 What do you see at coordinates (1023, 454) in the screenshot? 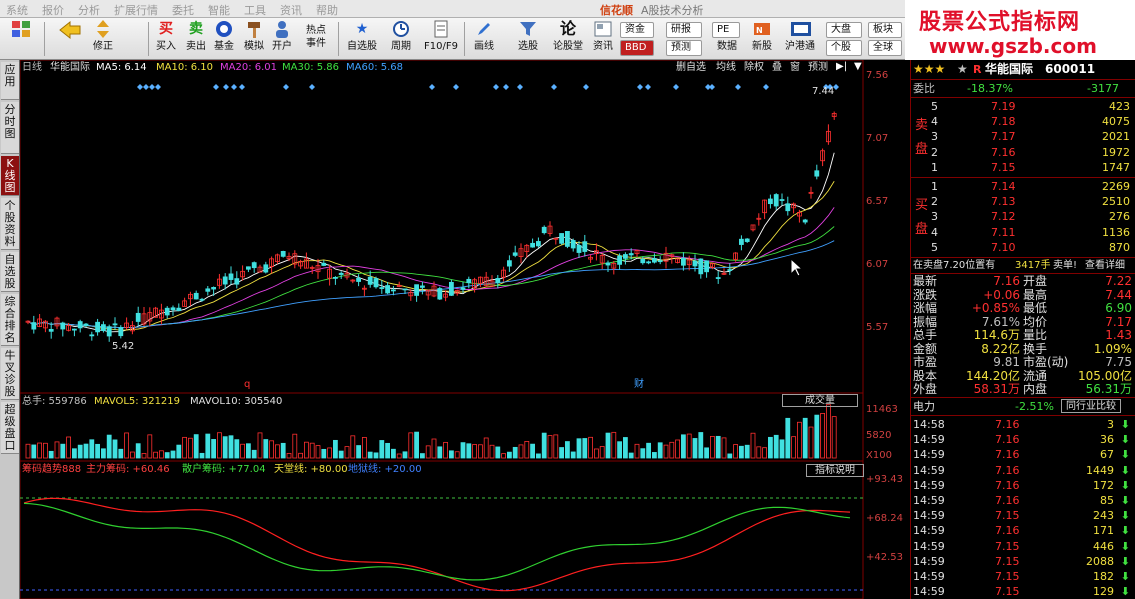
I see `tick-row: 14:59 7.16 67 ⬇` at bounding box center [1023, 454].